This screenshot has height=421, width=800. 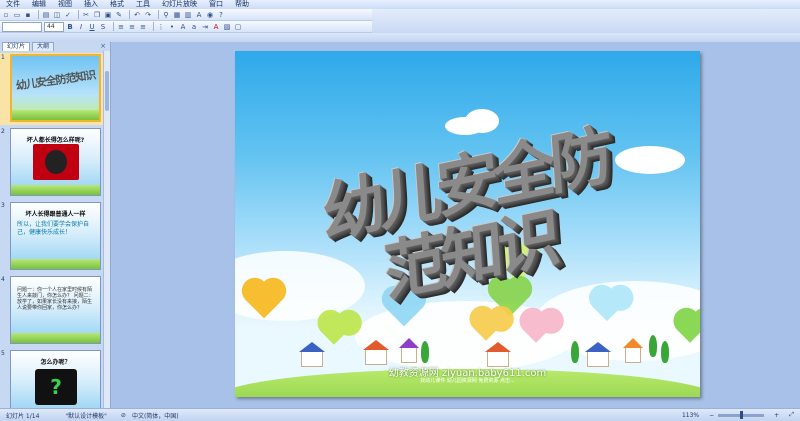 I want to click on slide-thumbnail: 3 坏人长得跟普通人一样 所以，让我们要学会保护自己，健康快乐成长！, so click(x=52, y=237).